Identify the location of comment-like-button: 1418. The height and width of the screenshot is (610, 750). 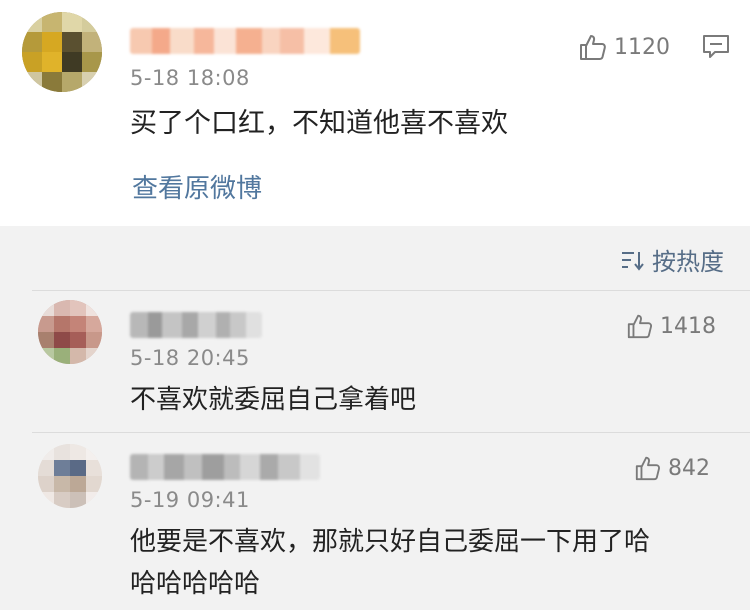
(671, 326).